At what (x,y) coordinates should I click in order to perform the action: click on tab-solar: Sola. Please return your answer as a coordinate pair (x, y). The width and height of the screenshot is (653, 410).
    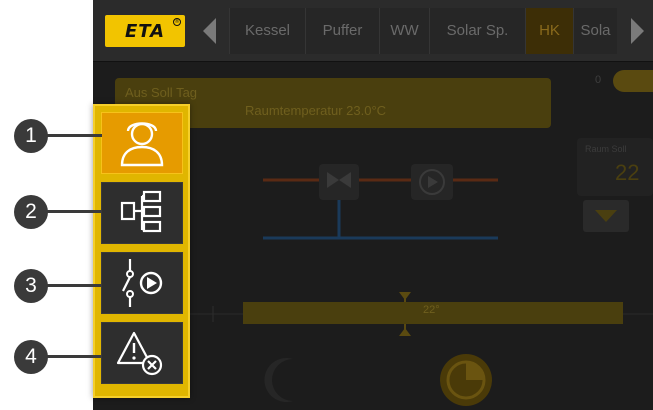
    Looking at the image, I should click on (595, 31).